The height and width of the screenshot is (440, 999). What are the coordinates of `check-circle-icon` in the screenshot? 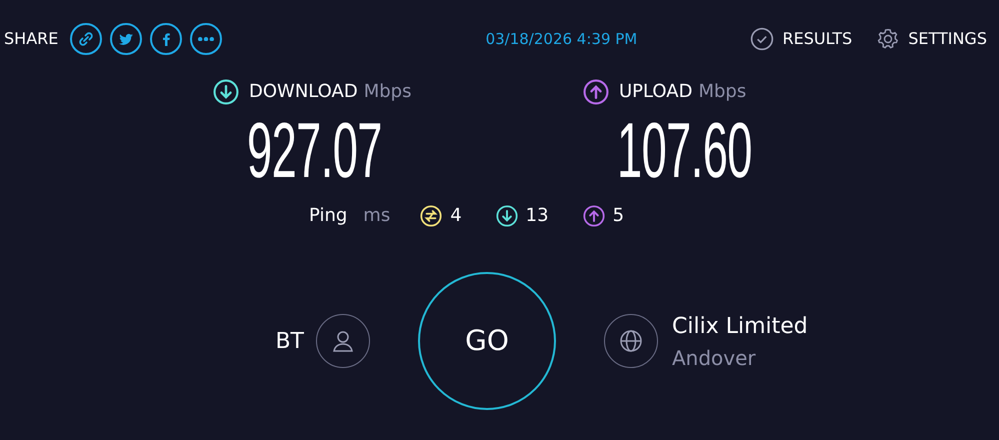 It's located at (762, 39).